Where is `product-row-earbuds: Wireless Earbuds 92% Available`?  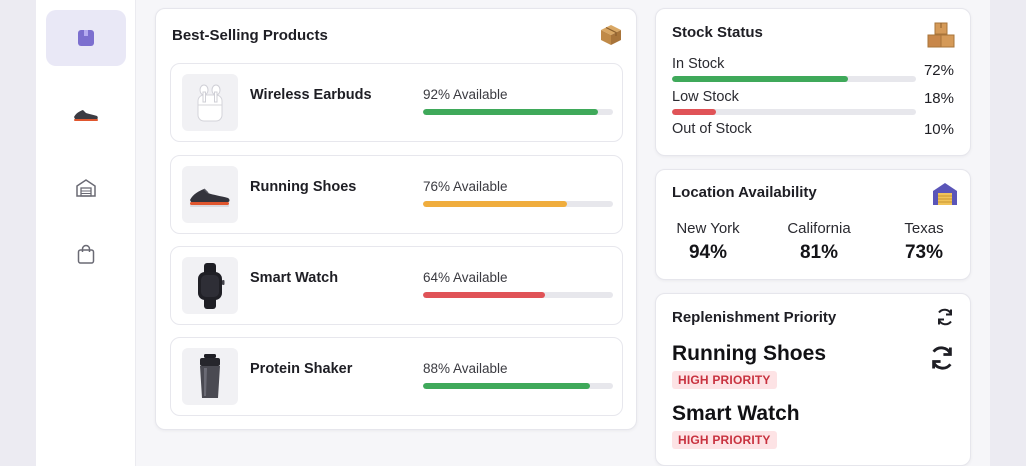 product-row-earbuds: Wireless Earbuds 92% Available is located at coordinates (396, 102).